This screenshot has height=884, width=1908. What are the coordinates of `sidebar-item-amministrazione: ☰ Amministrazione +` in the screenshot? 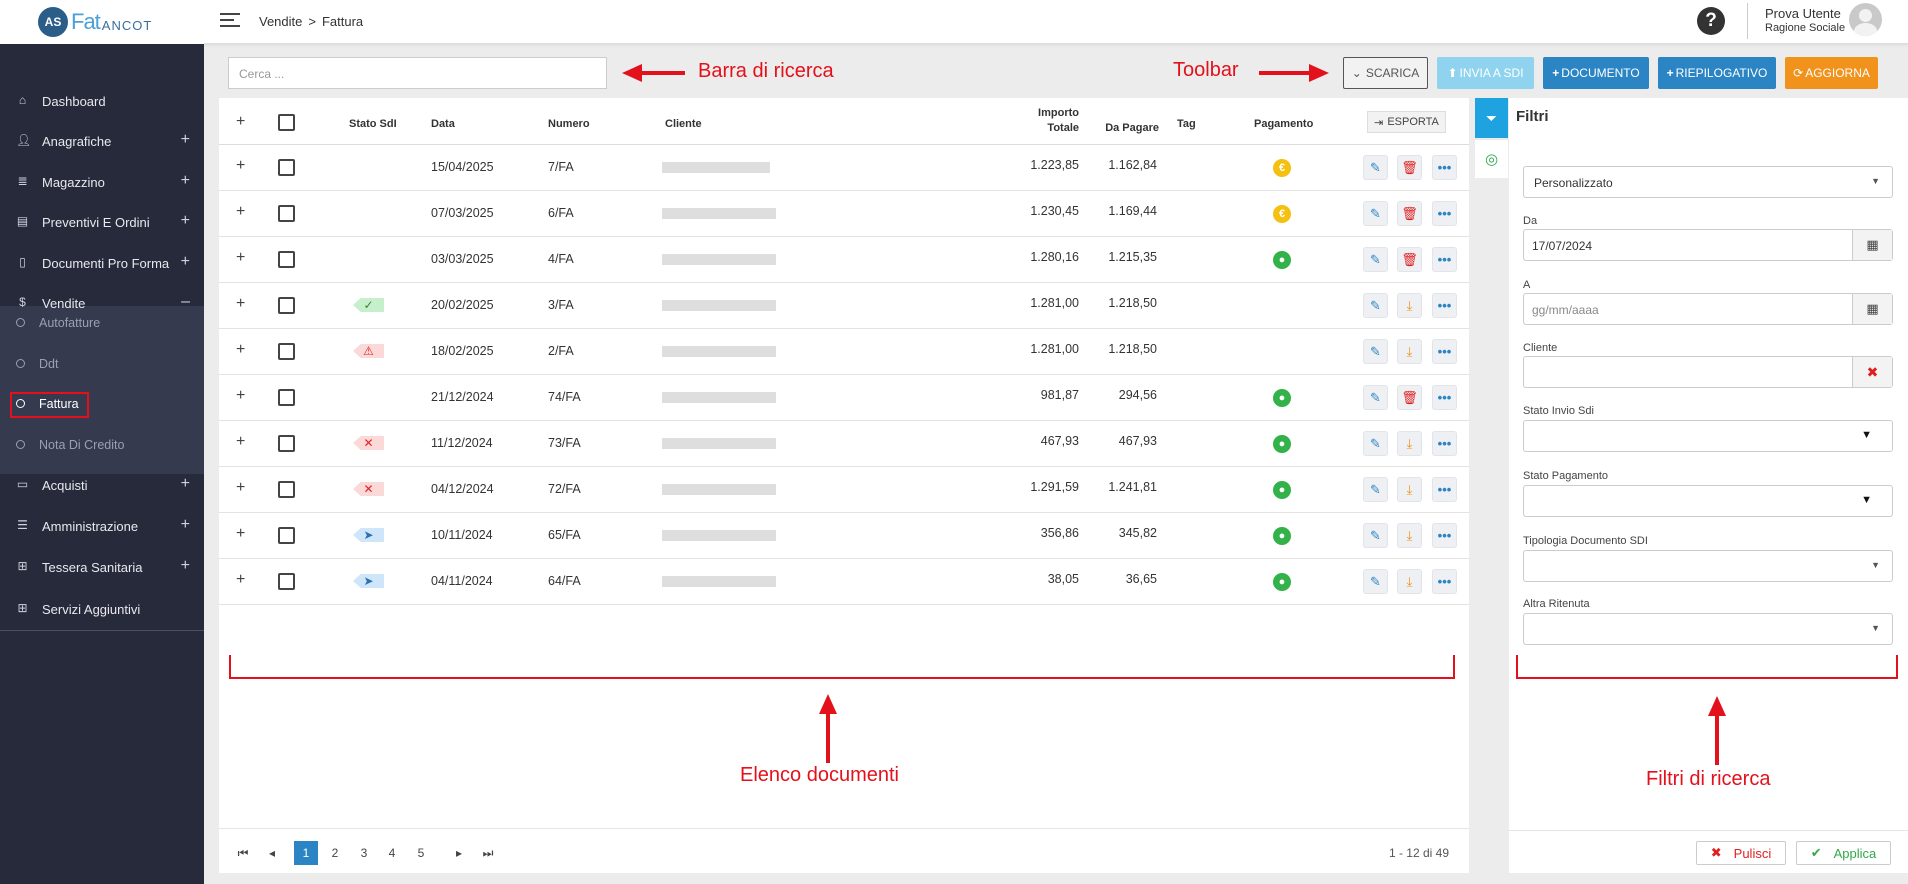 It's located at (102, 526).